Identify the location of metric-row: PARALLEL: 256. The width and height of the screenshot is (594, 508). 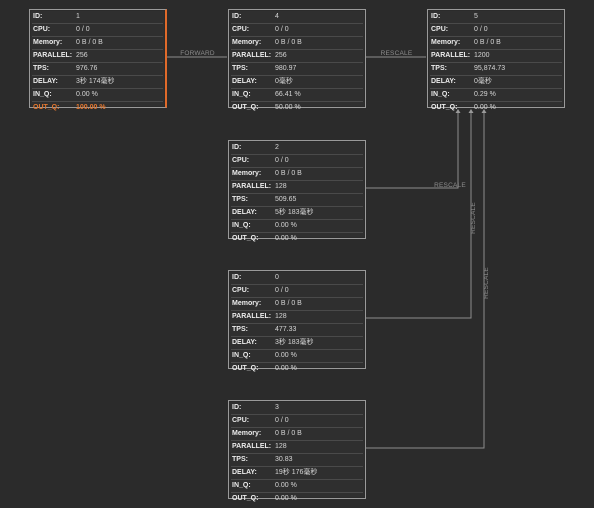
(297, 56).